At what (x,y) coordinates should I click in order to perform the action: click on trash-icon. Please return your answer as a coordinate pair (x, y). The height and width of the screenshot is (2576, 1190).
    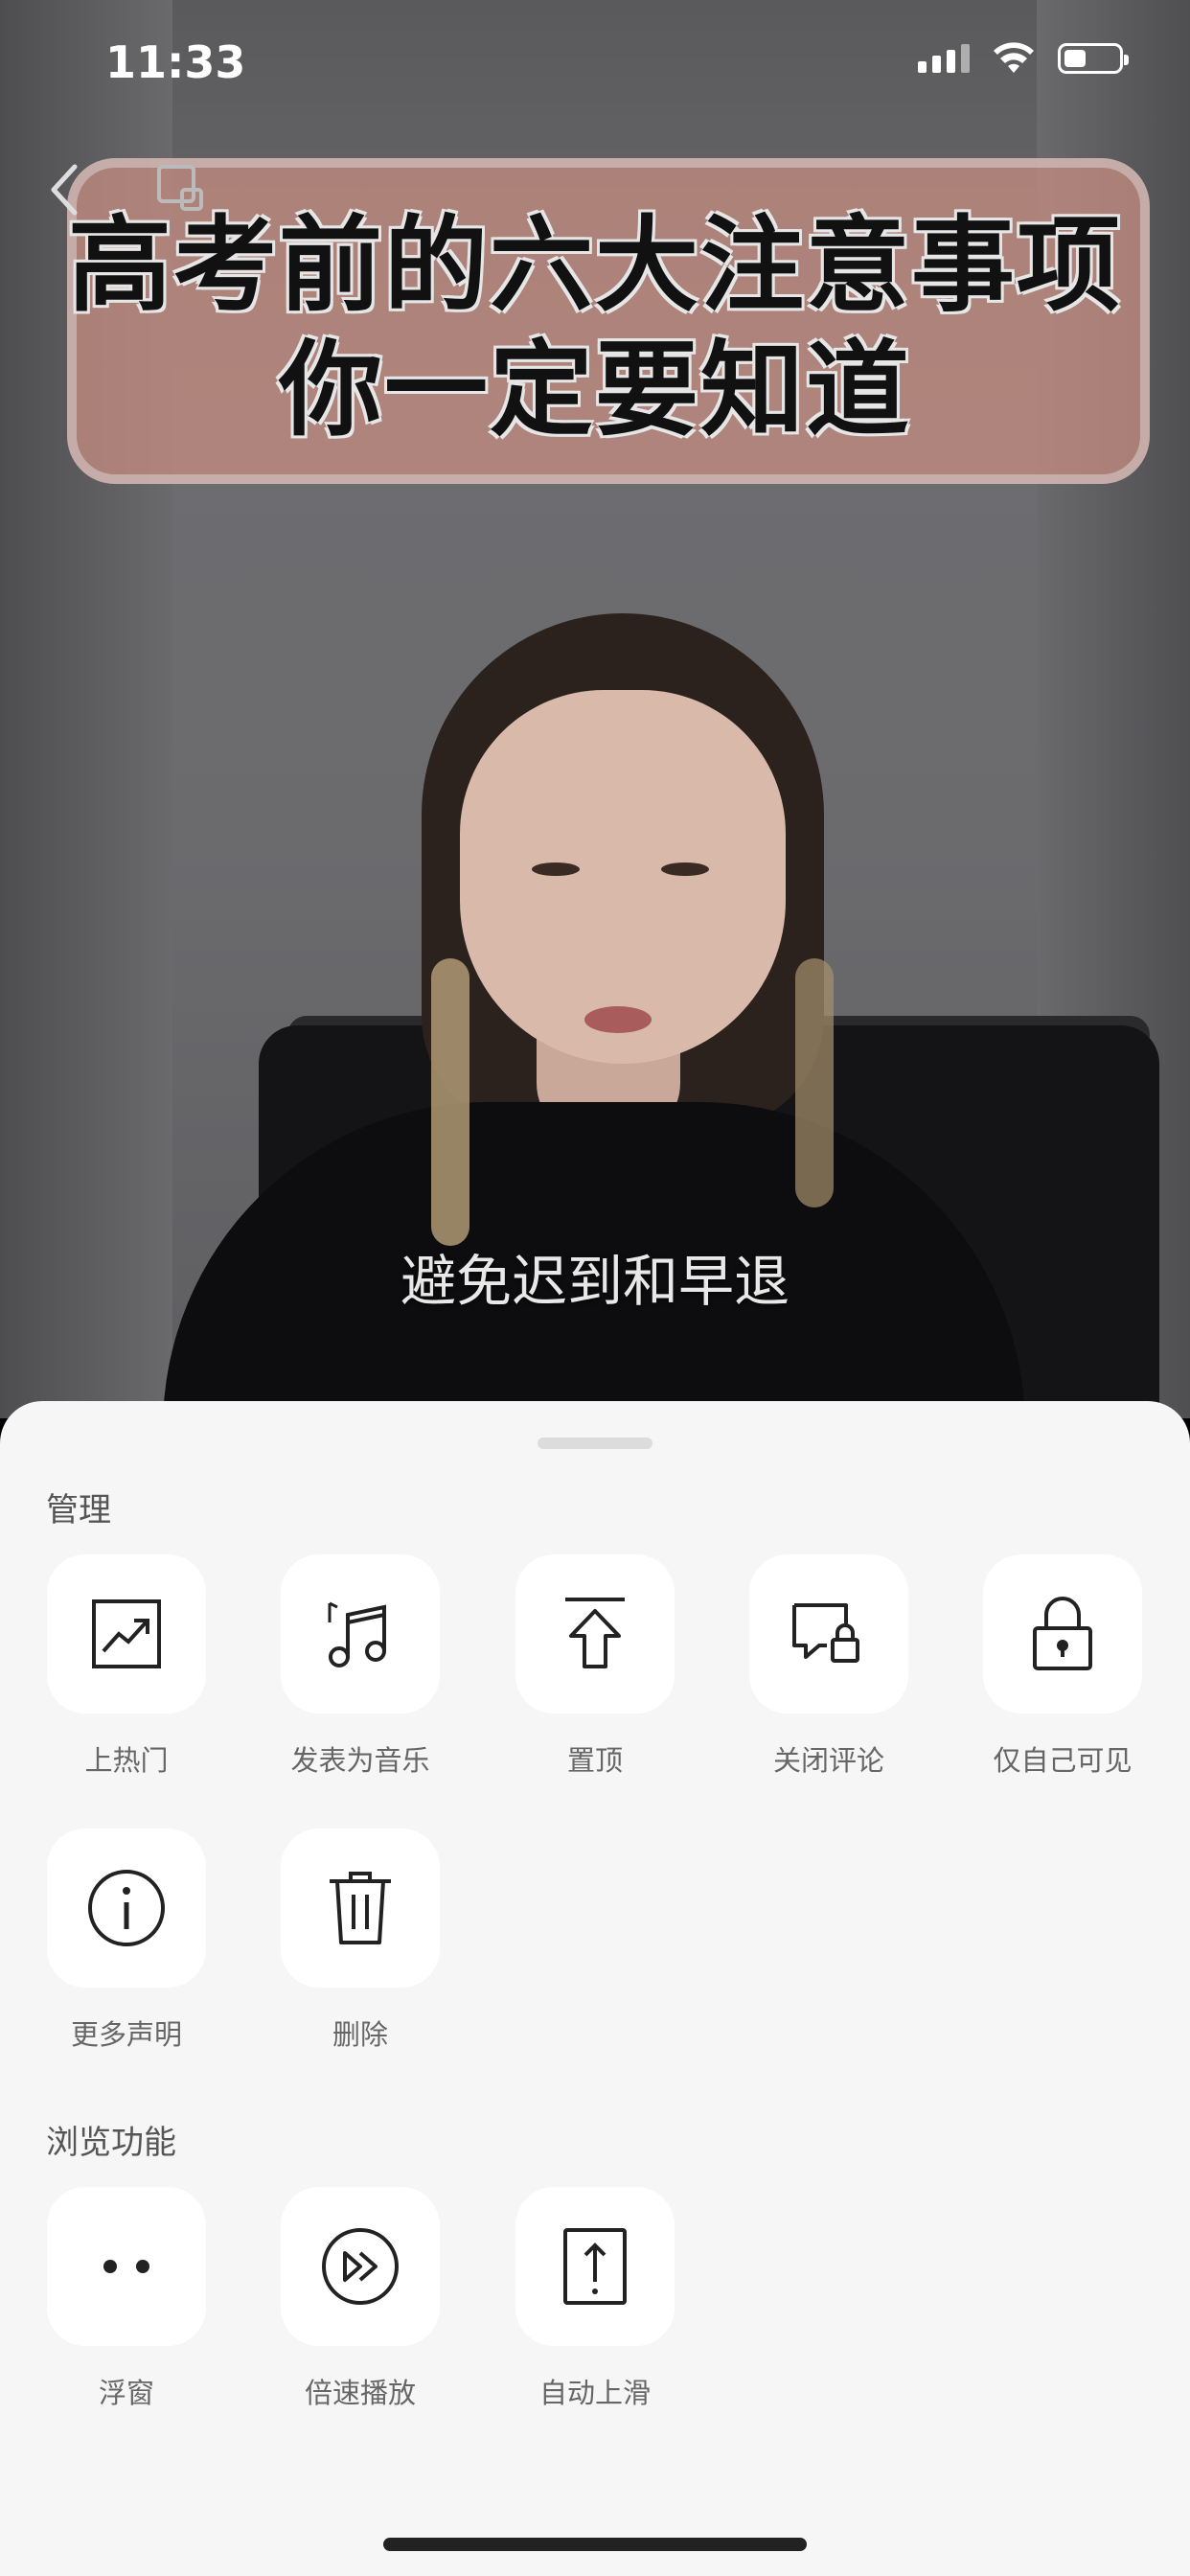
    Looking at the image, I should click on (360, 1908).